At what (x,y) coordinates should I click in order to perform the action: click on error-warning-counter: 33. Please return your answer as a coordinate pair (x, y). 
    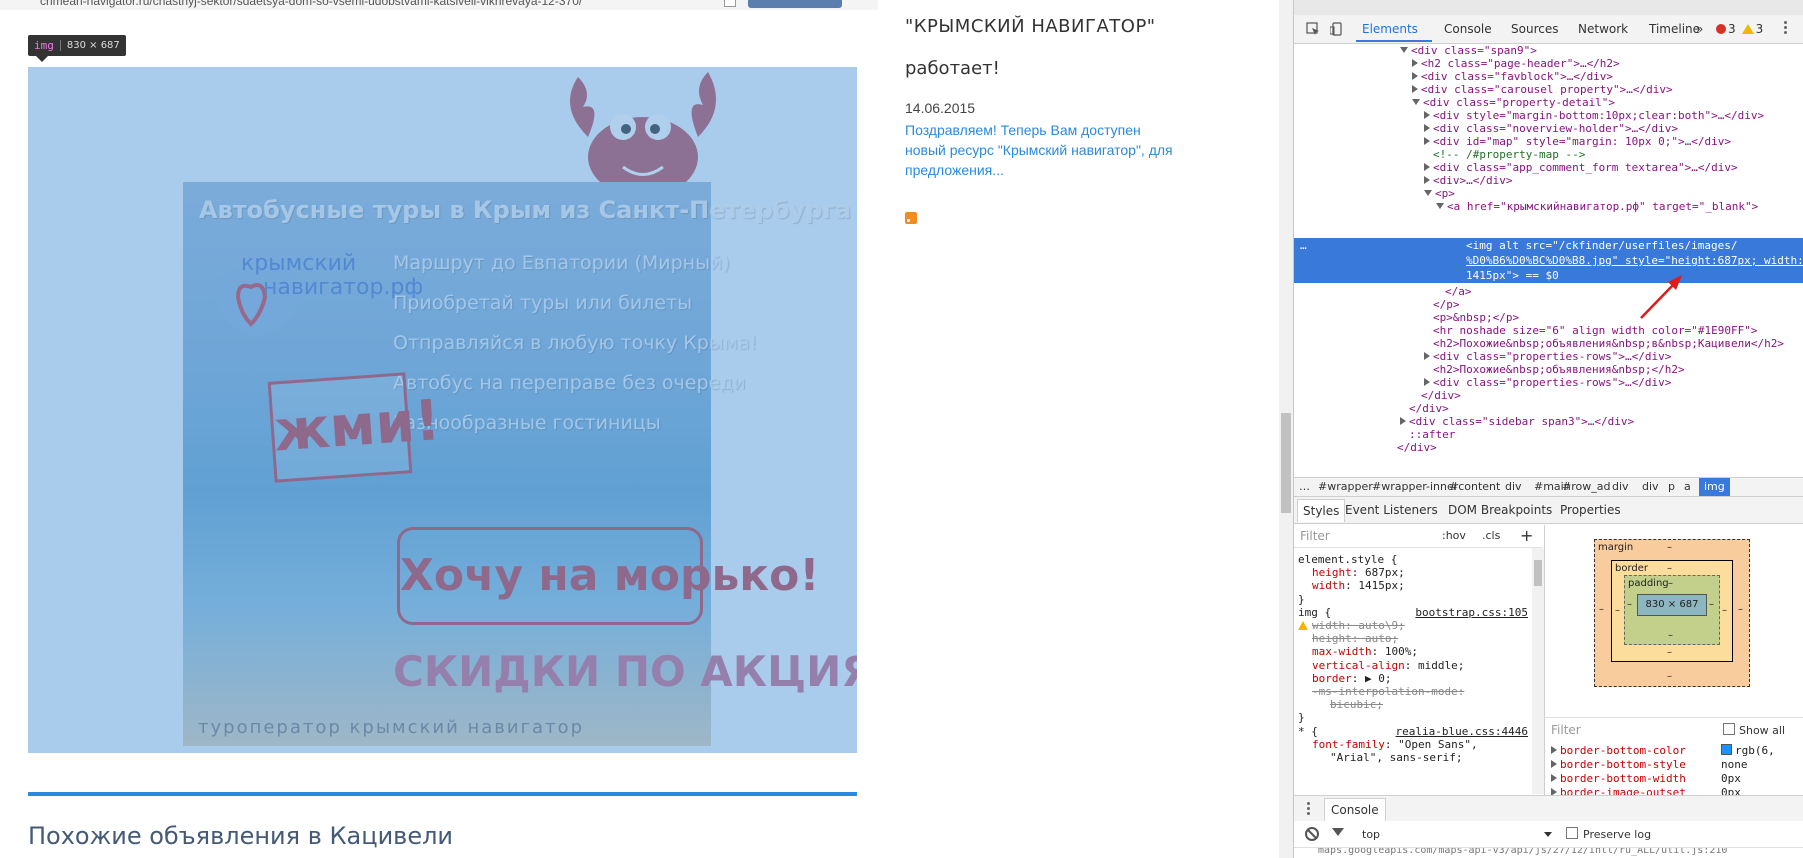
    Looking at the image, I should click on (1739, 29).